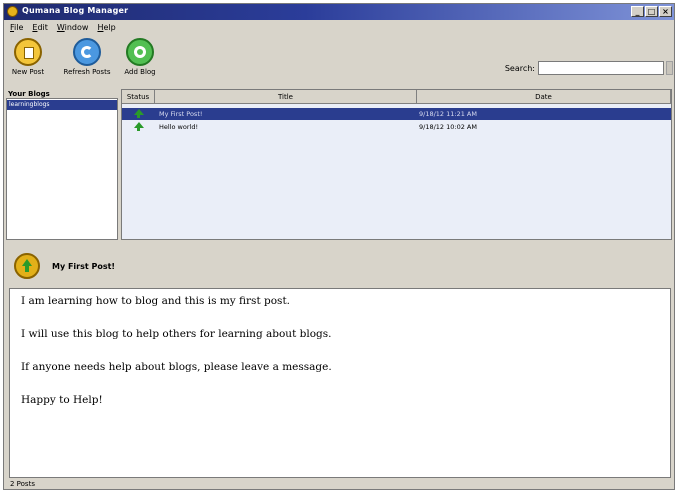 The height and width of the screenshot is (492, 677). What do you see at coordinates (28, 52) in the screenshot?
I see `new-post-icon` at bounding box center [28, 52].